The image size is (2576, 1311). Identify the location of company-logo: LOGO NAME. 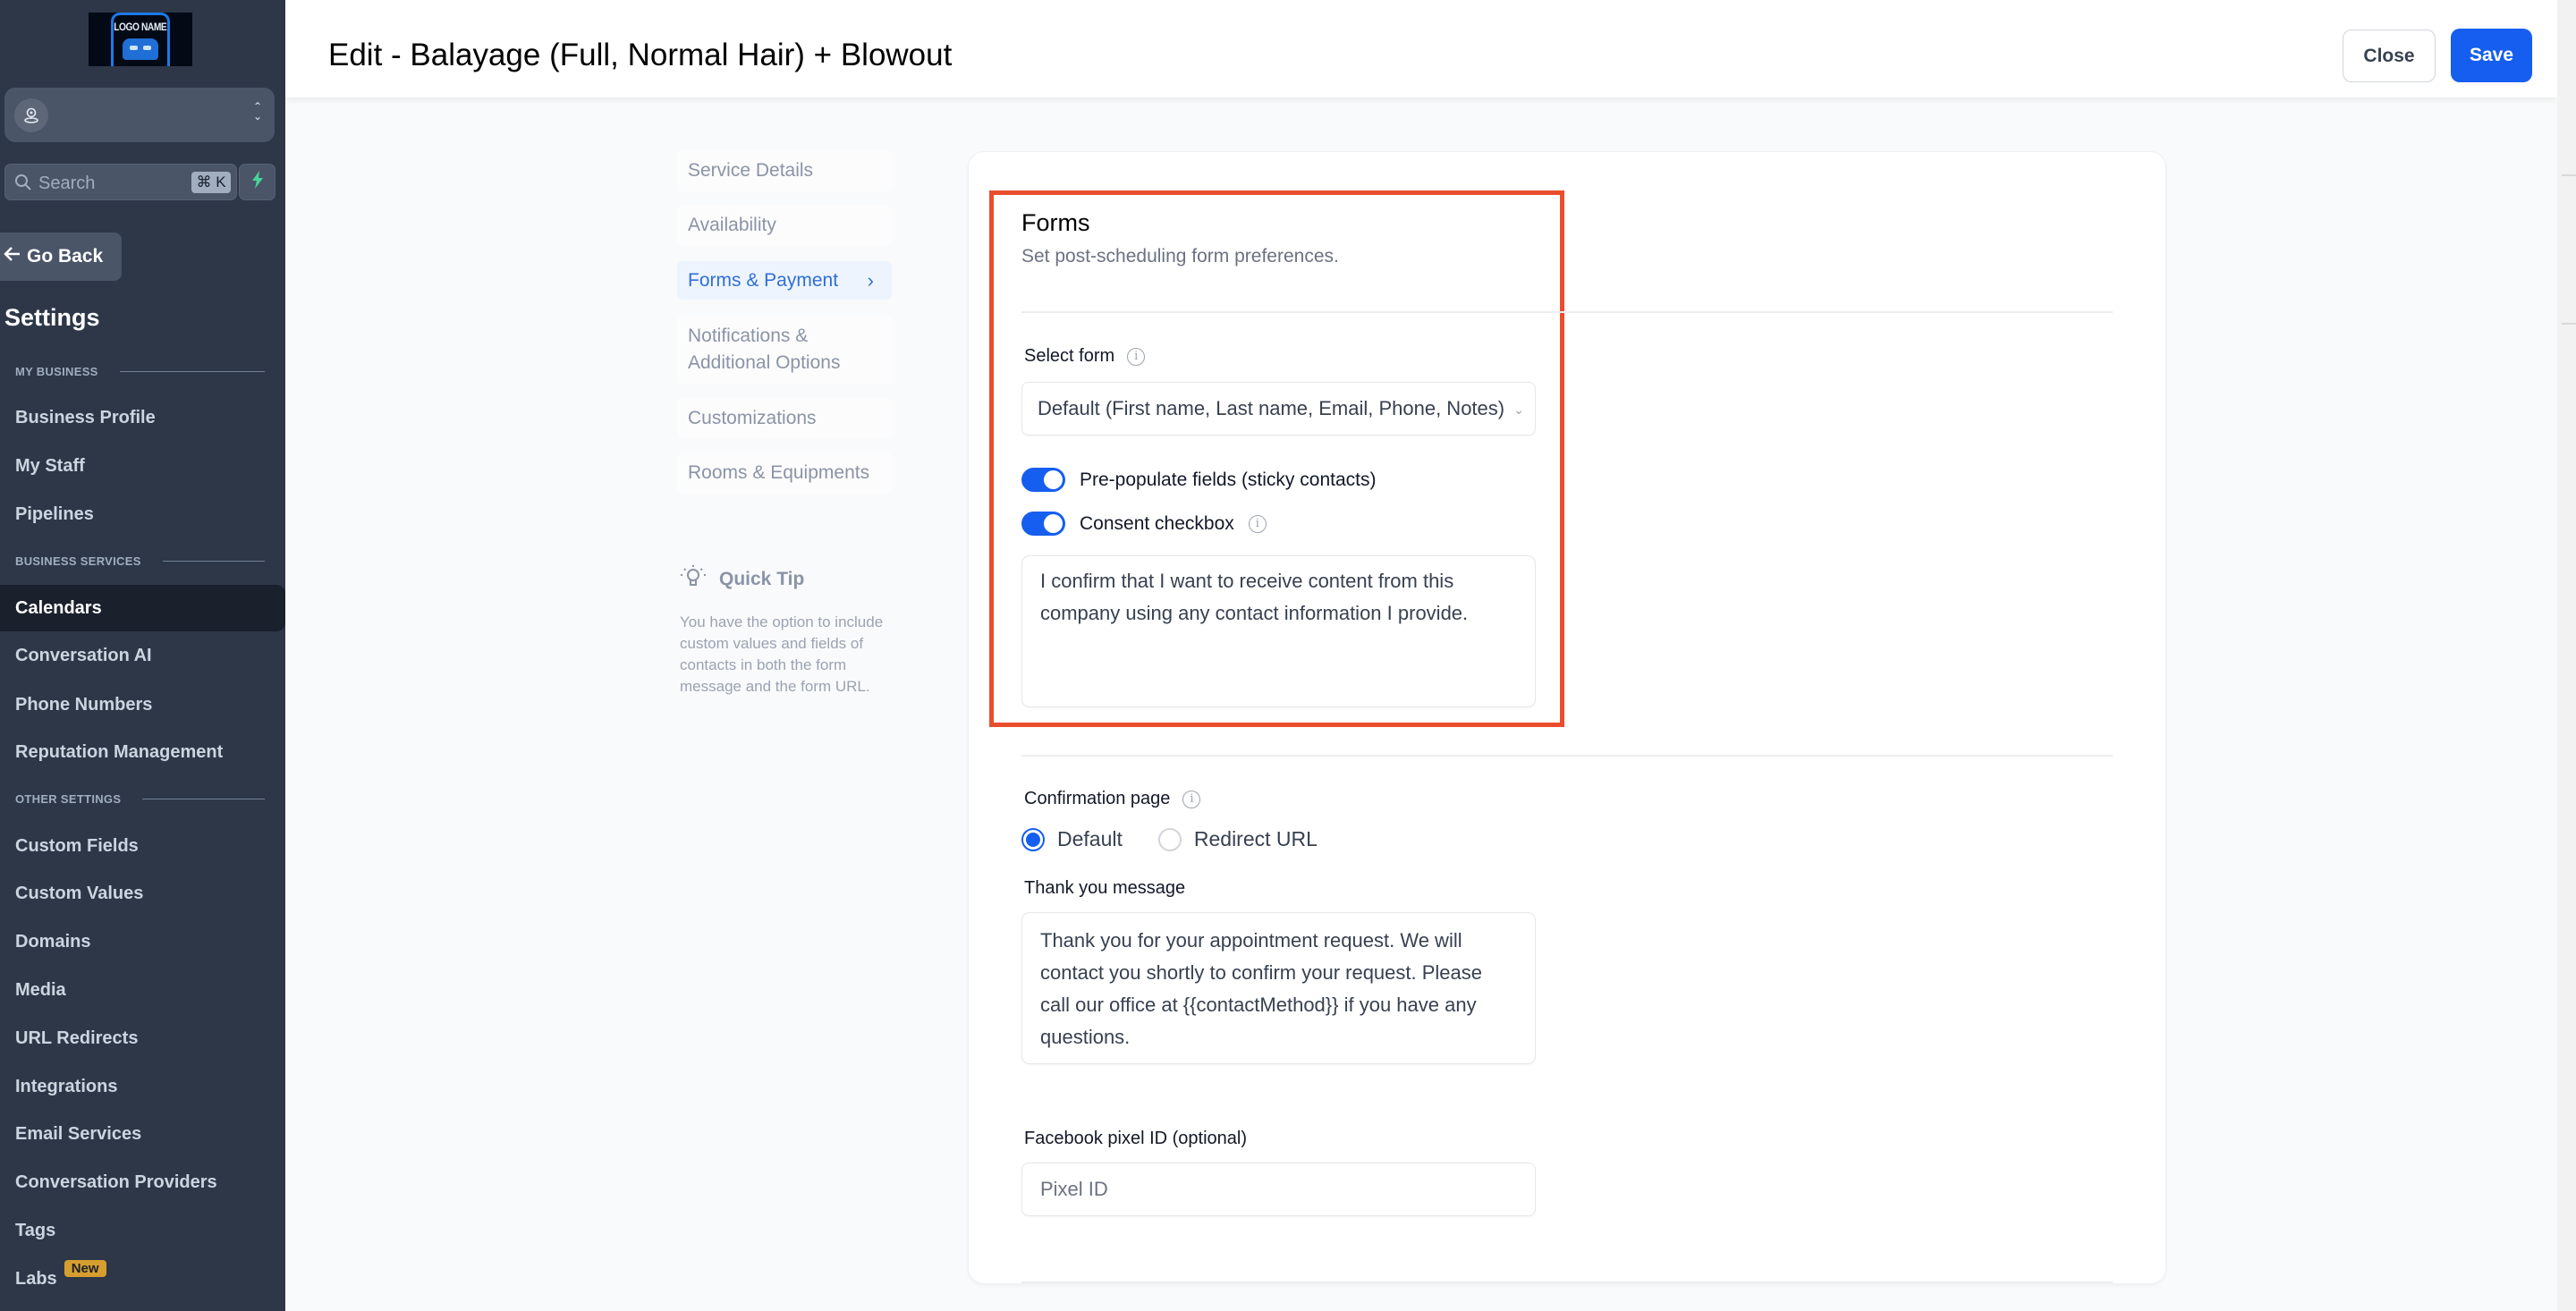
(140, 39).